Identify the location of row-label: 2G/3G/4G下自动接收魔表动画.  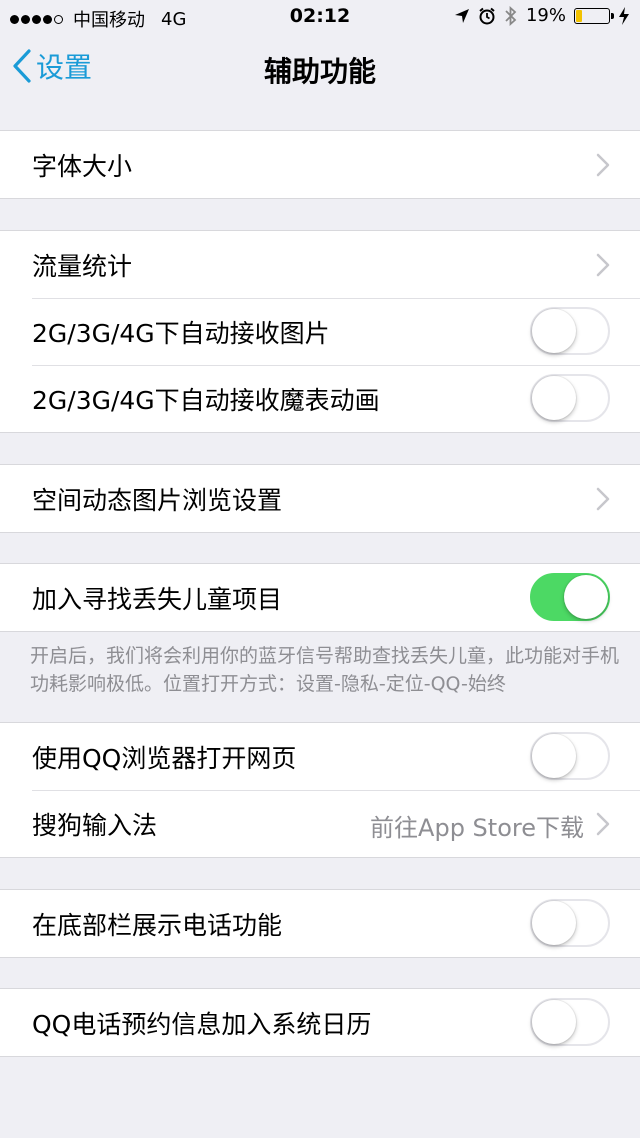
(206, 400).